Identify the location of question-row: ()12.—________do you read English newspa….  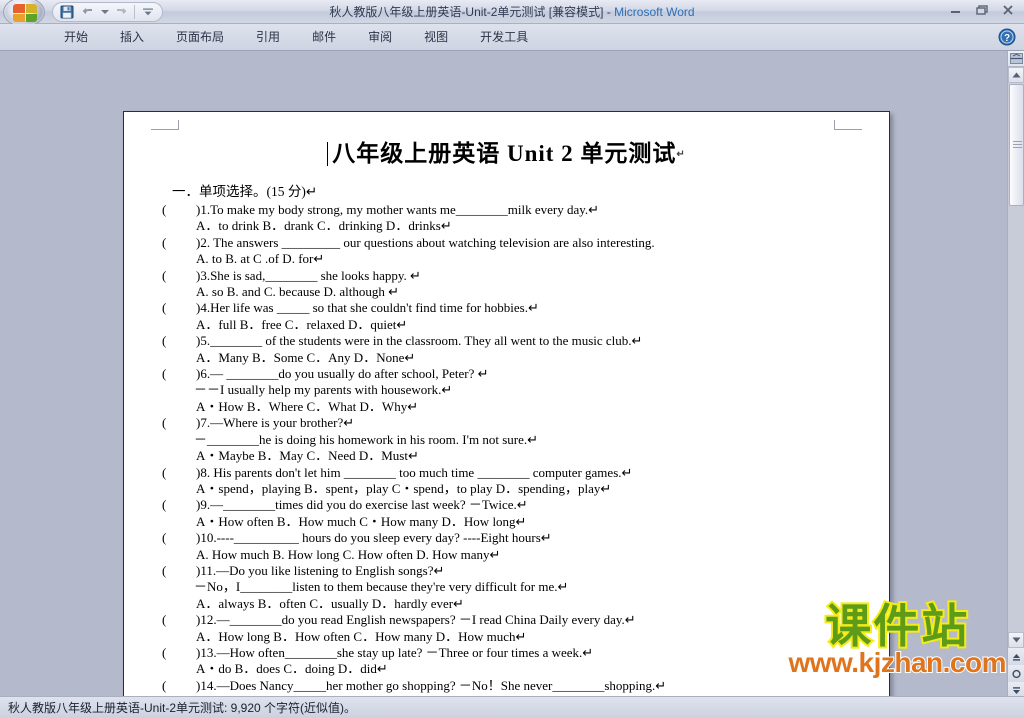
(512, 620).